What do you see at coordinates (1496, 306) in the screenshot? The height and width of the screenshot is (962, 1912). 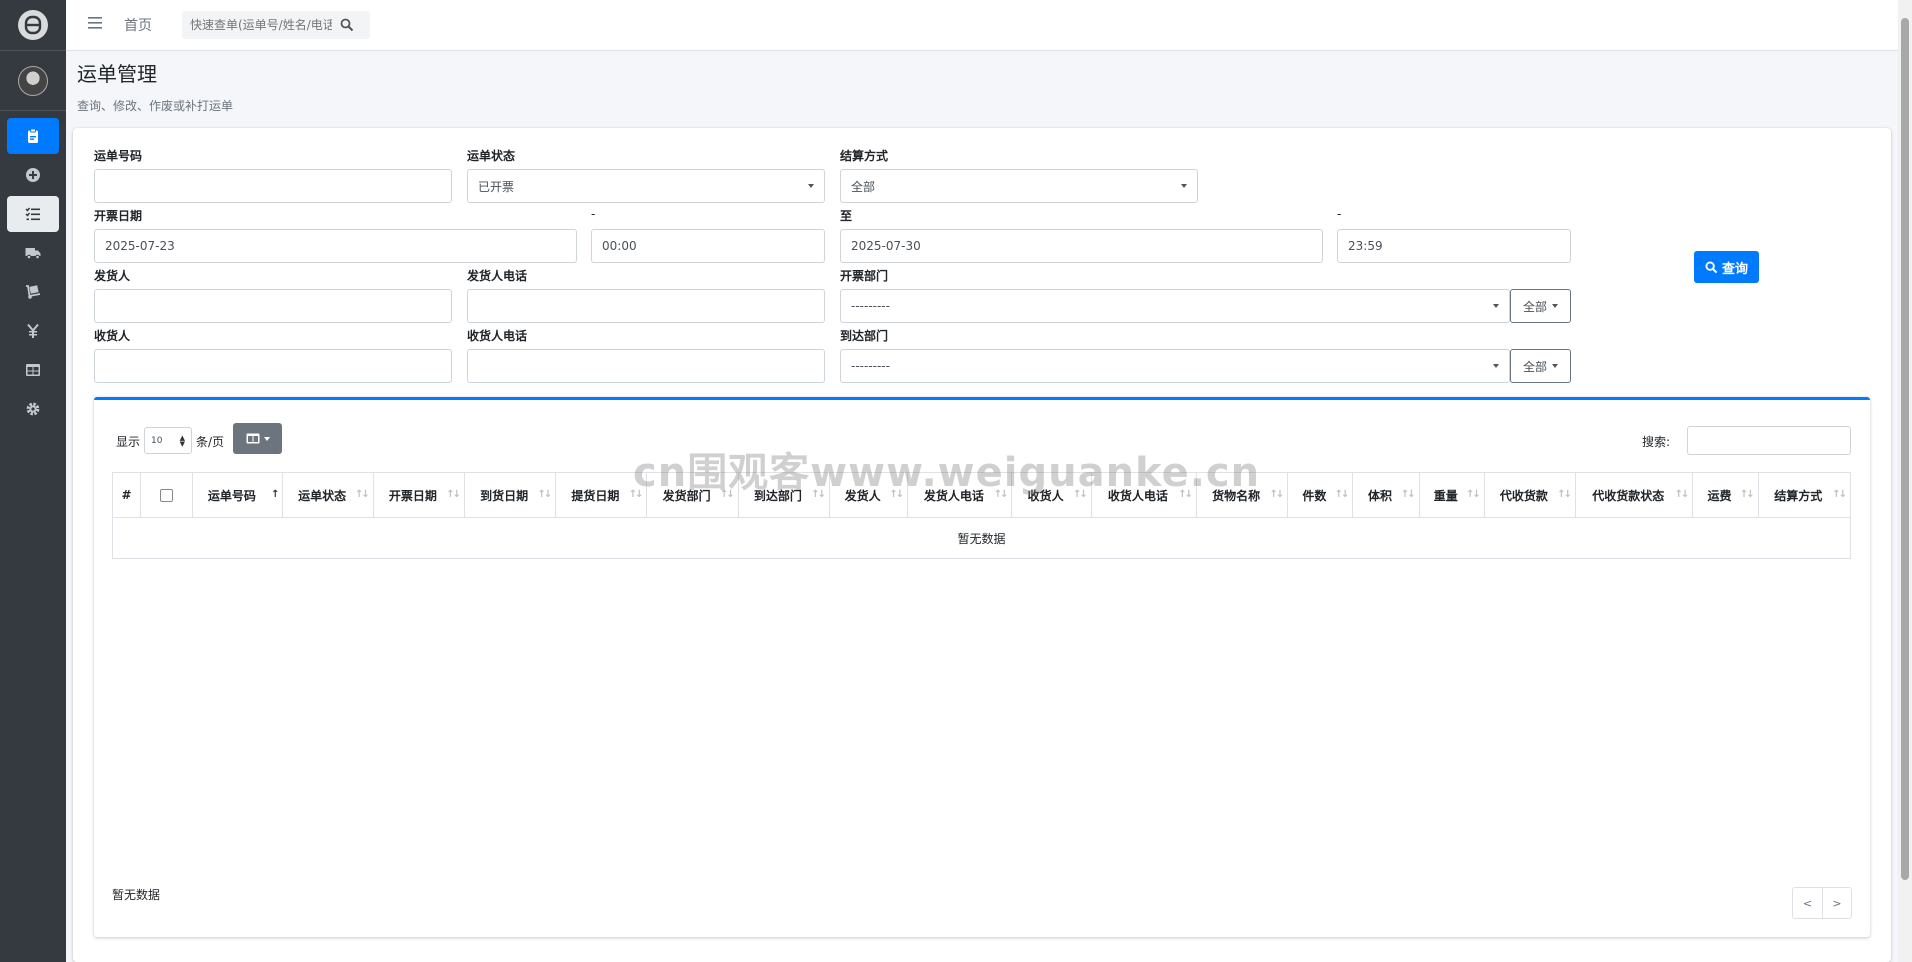 I see `chevron-down-icon` at bounding box center [1496, 306].